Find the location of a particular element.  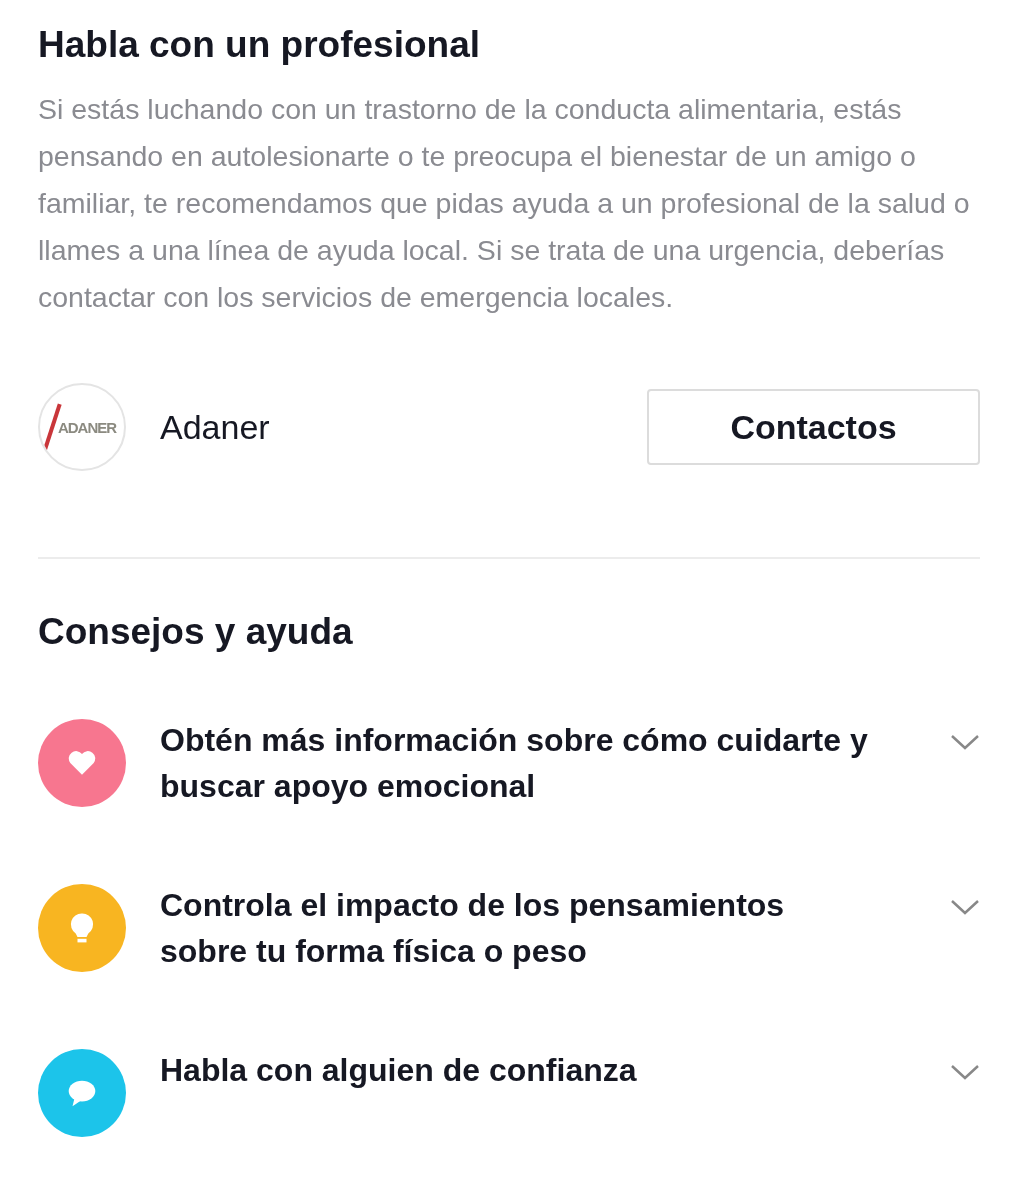

tip-item: Controla el impacto de los pensamientos sobre tu forma física o peso is located at coordinates (509, 930).